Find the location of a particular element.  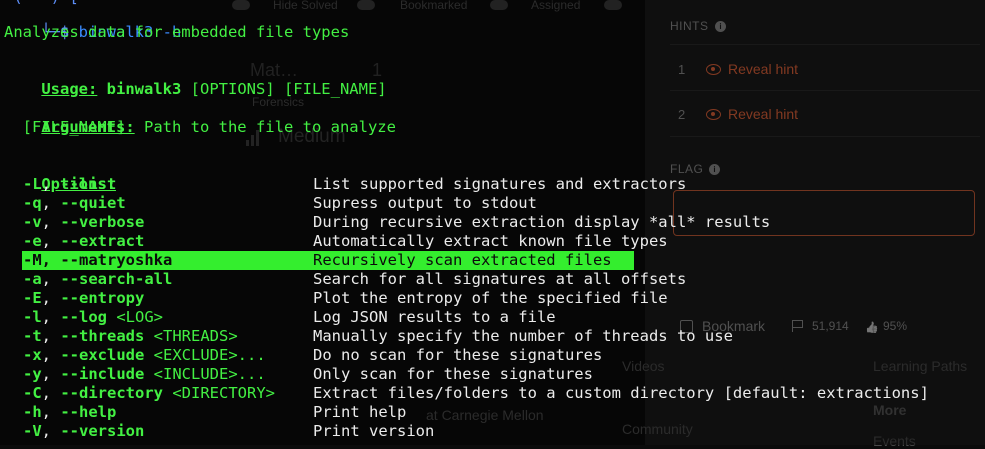

option-row-entropy: -E, --entropy is located at coordinates (74, 298).